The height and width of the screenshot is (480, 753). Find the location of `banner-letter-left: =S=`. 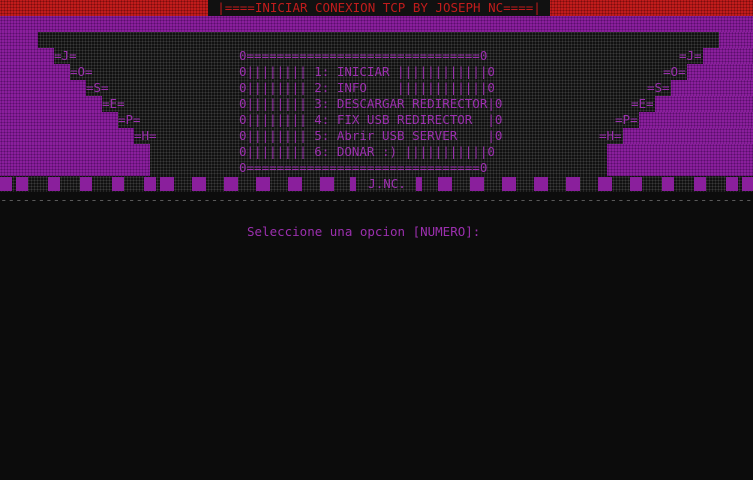

banner-letter-left: =S= is located at coordinates (97, 87).